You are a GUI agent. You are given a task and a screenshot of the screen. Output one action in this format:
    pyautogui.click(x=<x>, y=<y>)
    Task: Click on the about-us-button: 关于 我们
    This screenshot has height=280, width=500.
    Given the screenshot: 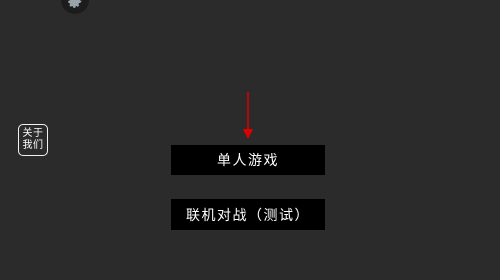 What is the action you would take?
    pyautogui.click(x=33, y=140)
    